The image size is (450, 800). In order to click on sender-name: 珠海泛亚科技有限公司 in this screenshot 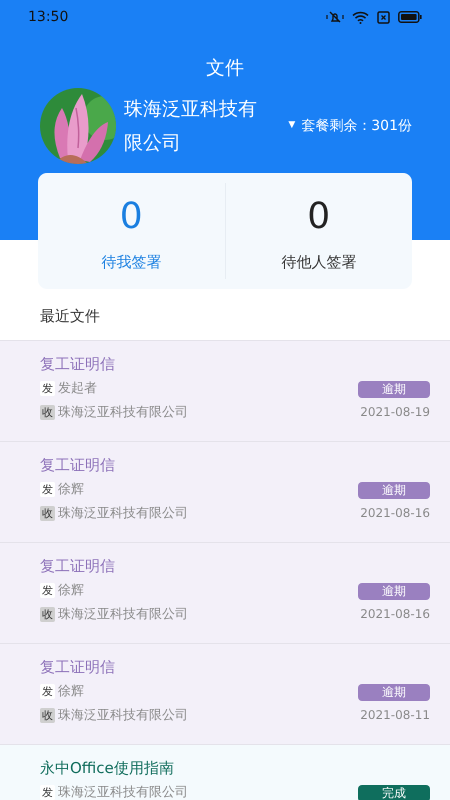, I will do `click(123, 792)`.